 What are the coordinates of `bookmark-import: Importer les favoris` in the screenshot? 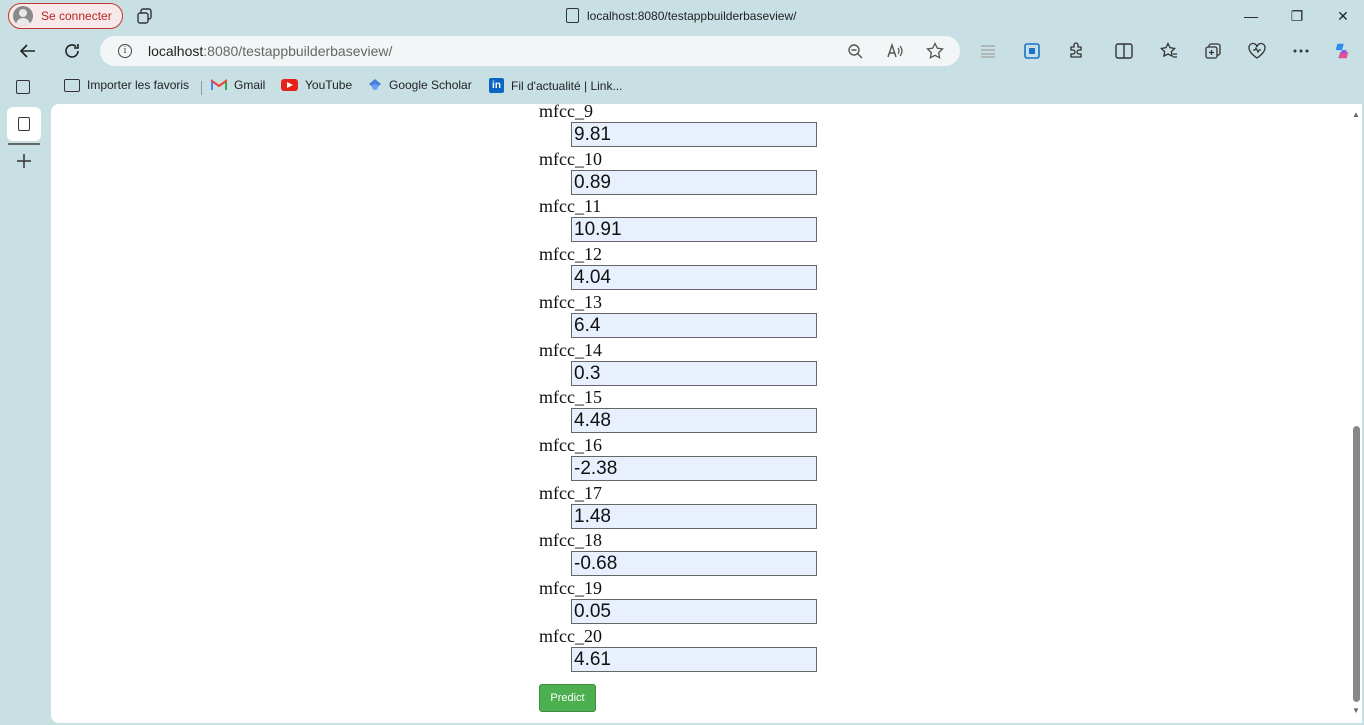 It's located at (126, 85).